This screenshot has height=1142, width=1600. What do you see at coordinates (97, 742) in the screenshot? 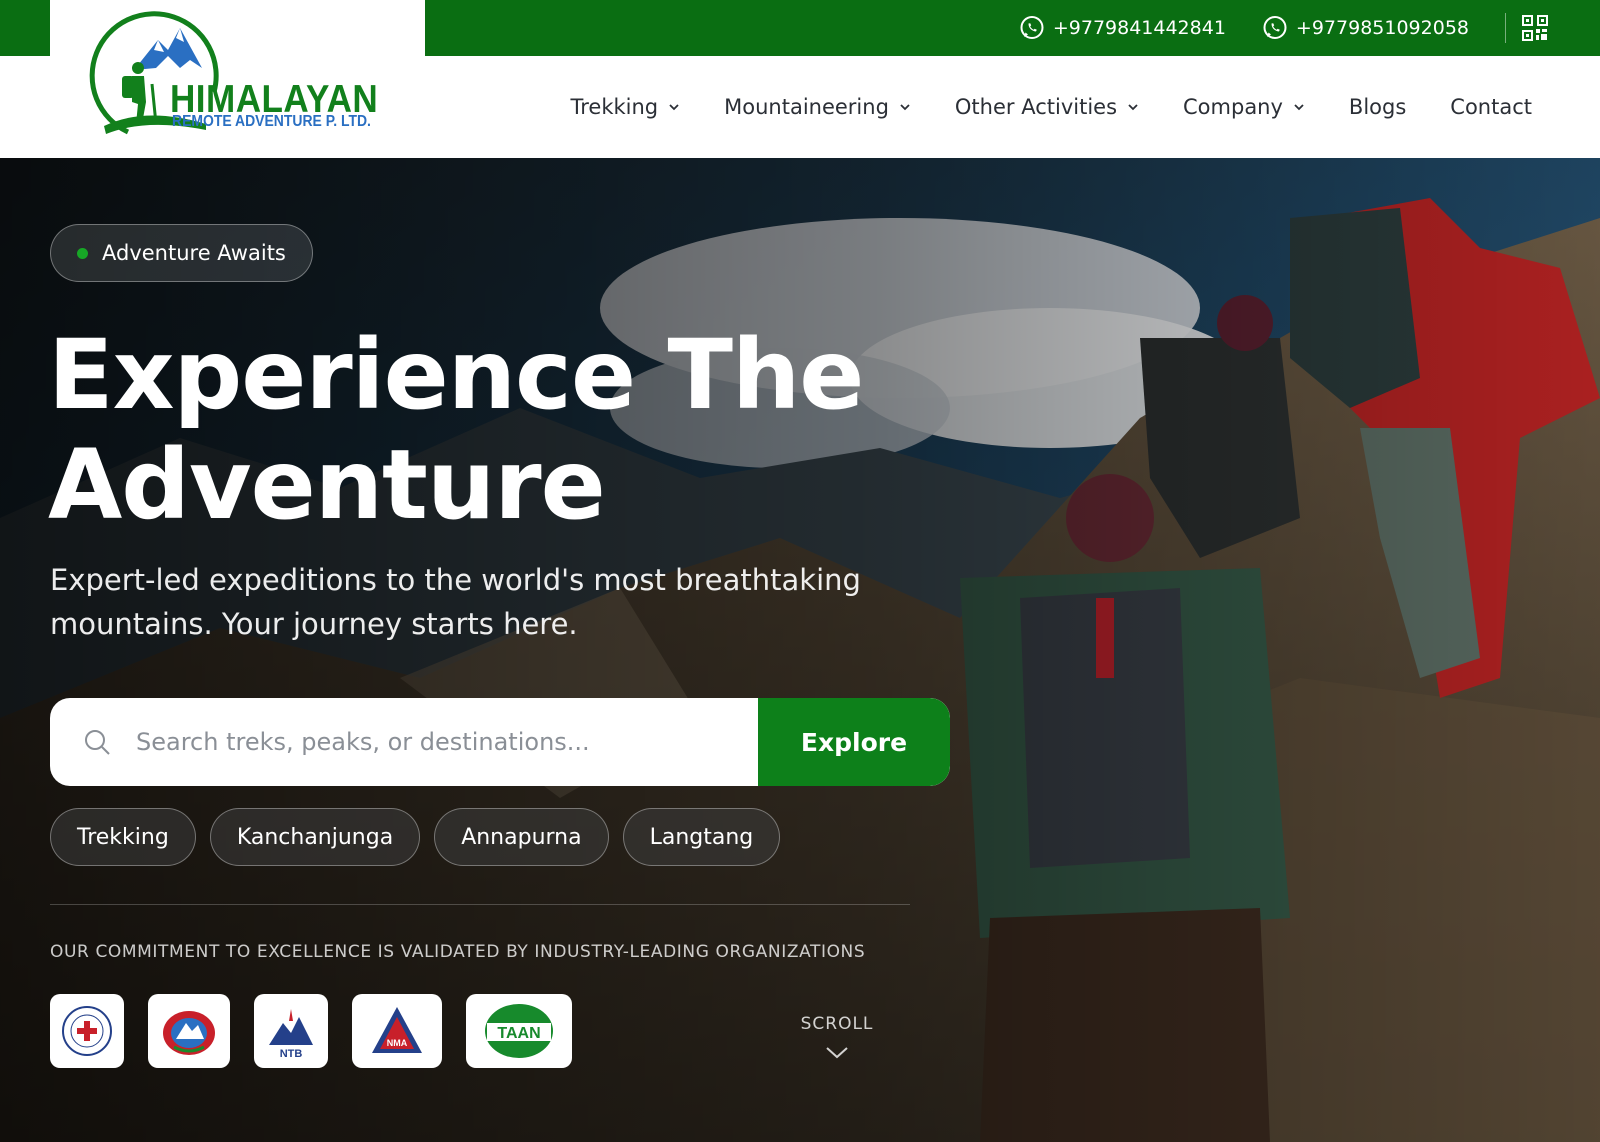
I see `search-icon` at bounding box center [97, 742].